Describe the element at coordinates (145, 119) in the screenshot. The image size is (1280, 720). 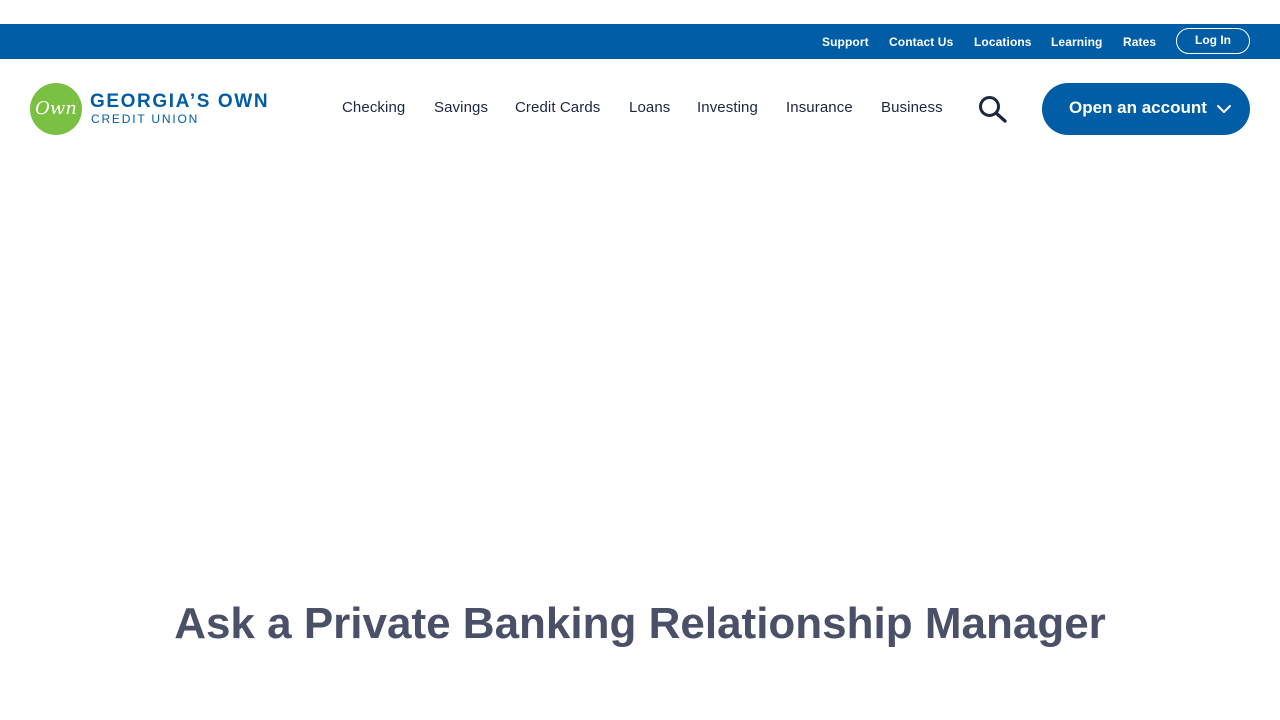
I see `logo-wordmark-line2: CREDIT UNION` at that location.